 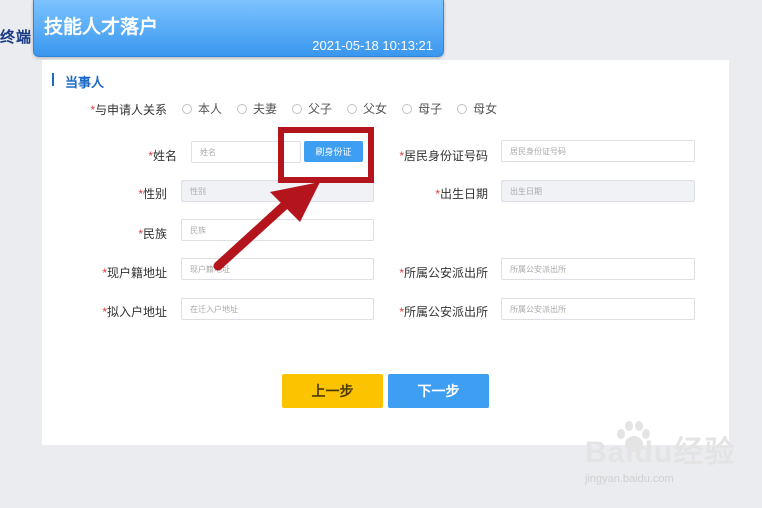 I want to click on page-title: 技能人才落户, so click(x=101, y=27).